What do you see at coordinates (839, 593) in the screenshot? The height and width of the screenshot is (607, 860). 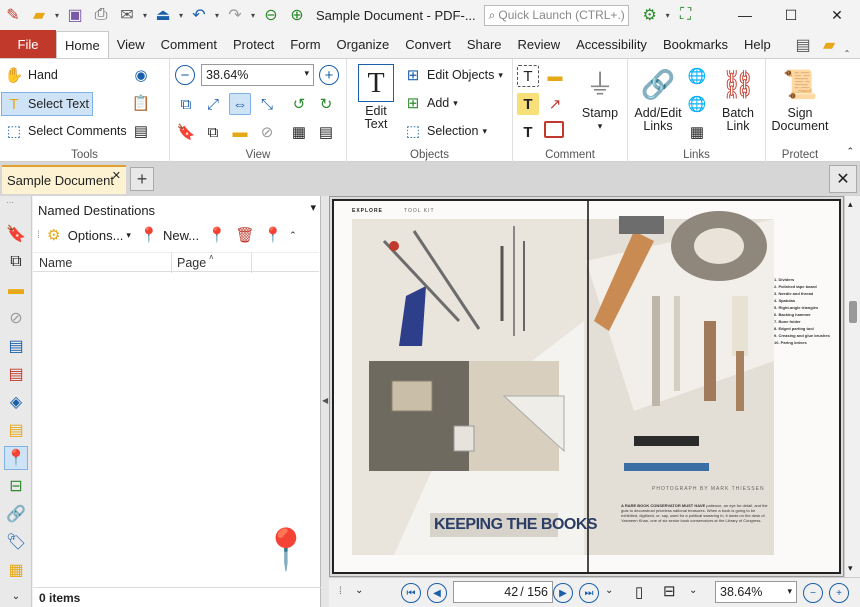 I see `status-zoom-in-button: +` at bounding box center [839, 593].